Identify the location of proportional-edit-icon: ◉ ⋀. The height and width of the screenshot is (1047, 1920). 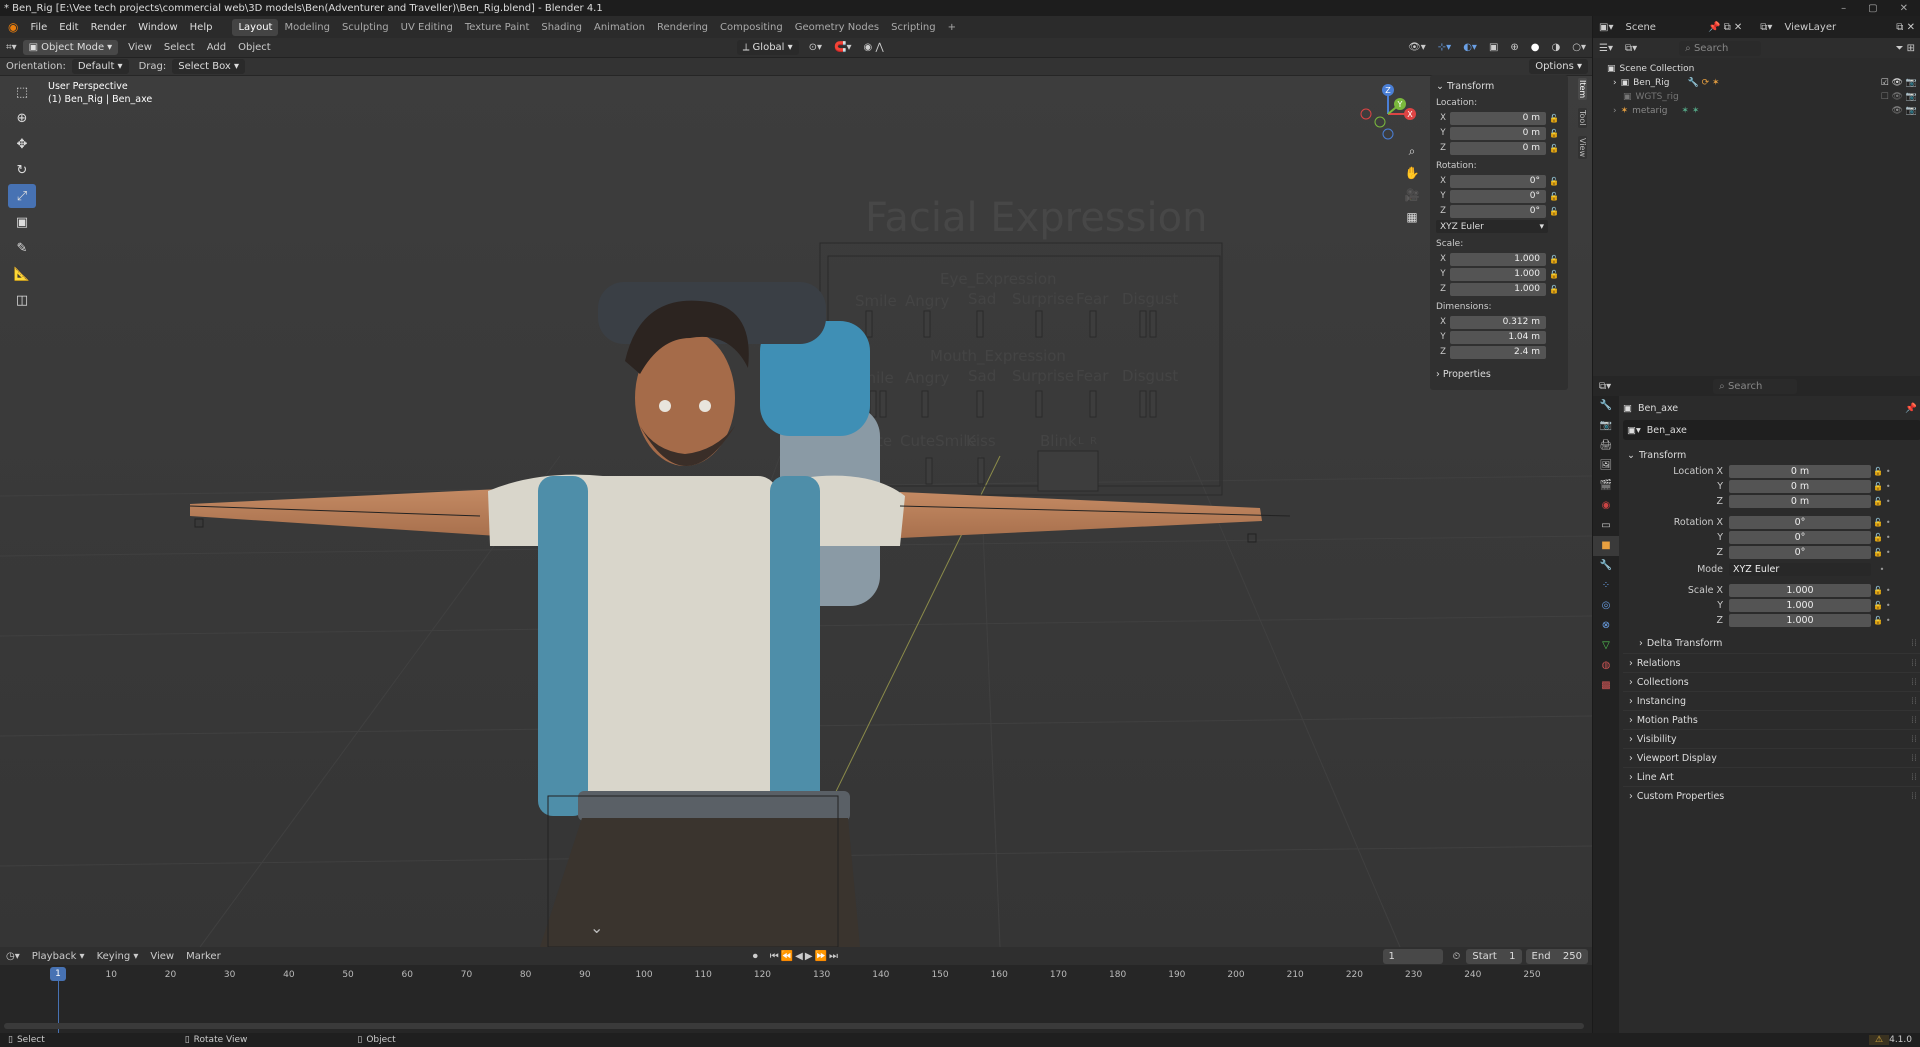
(874, 47).